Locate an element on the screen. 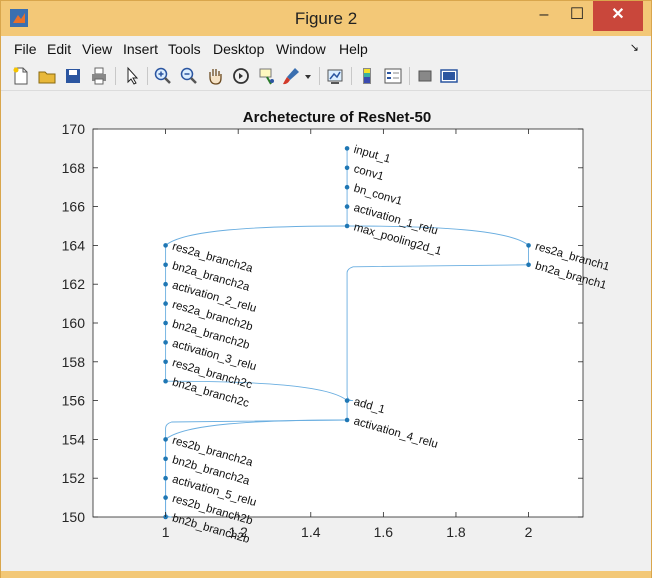 The width and height of the screenshot is (652, 578). menu-view: View is located at coordinates (97, 49).